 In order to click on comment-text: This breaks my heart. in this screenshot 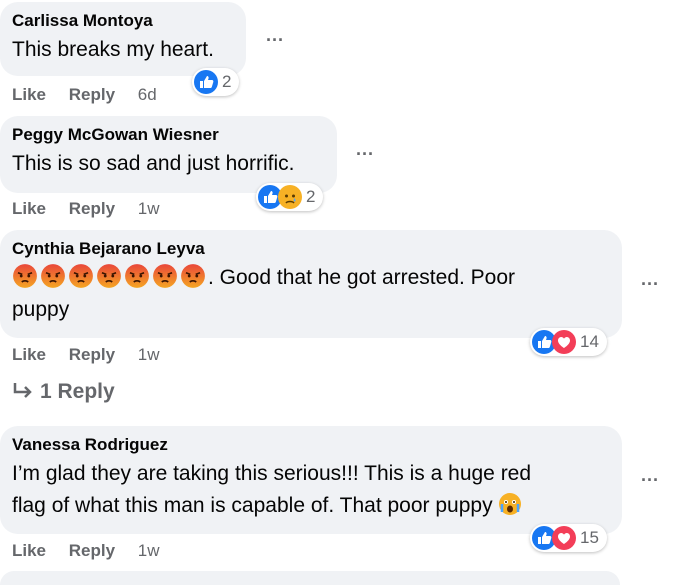, I will do `click(113, 49)`.